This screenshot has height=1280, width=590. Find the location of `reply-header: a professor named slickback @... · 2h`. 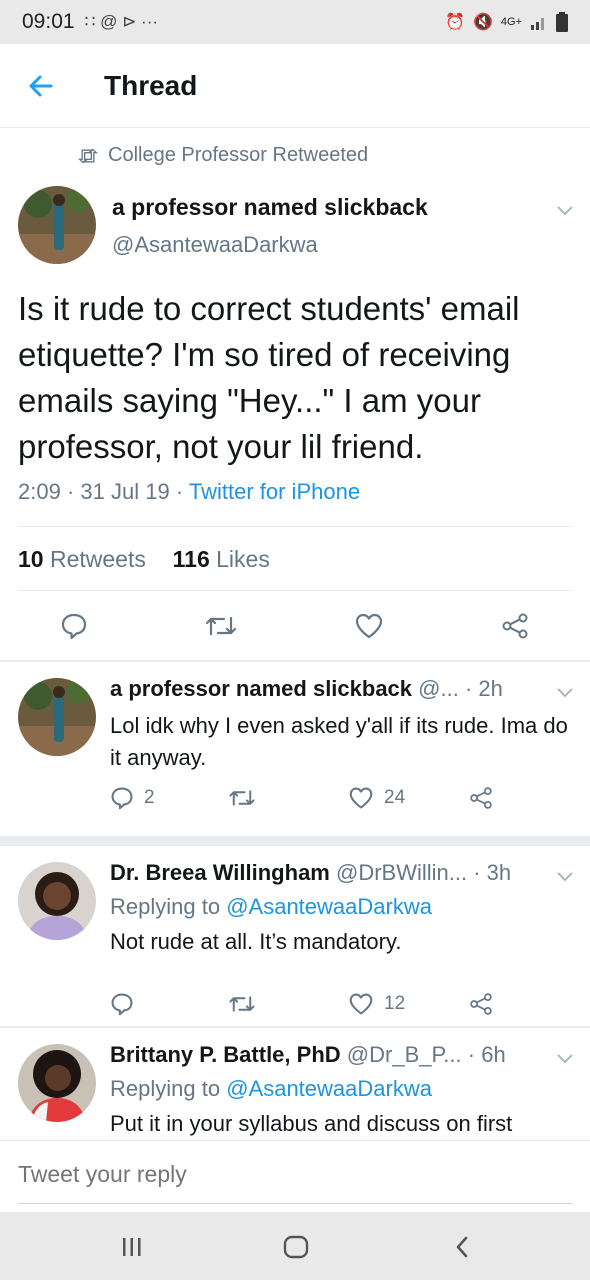

reply-header: a professor named slickback @... · 2h is located at coordinates (306, 689).